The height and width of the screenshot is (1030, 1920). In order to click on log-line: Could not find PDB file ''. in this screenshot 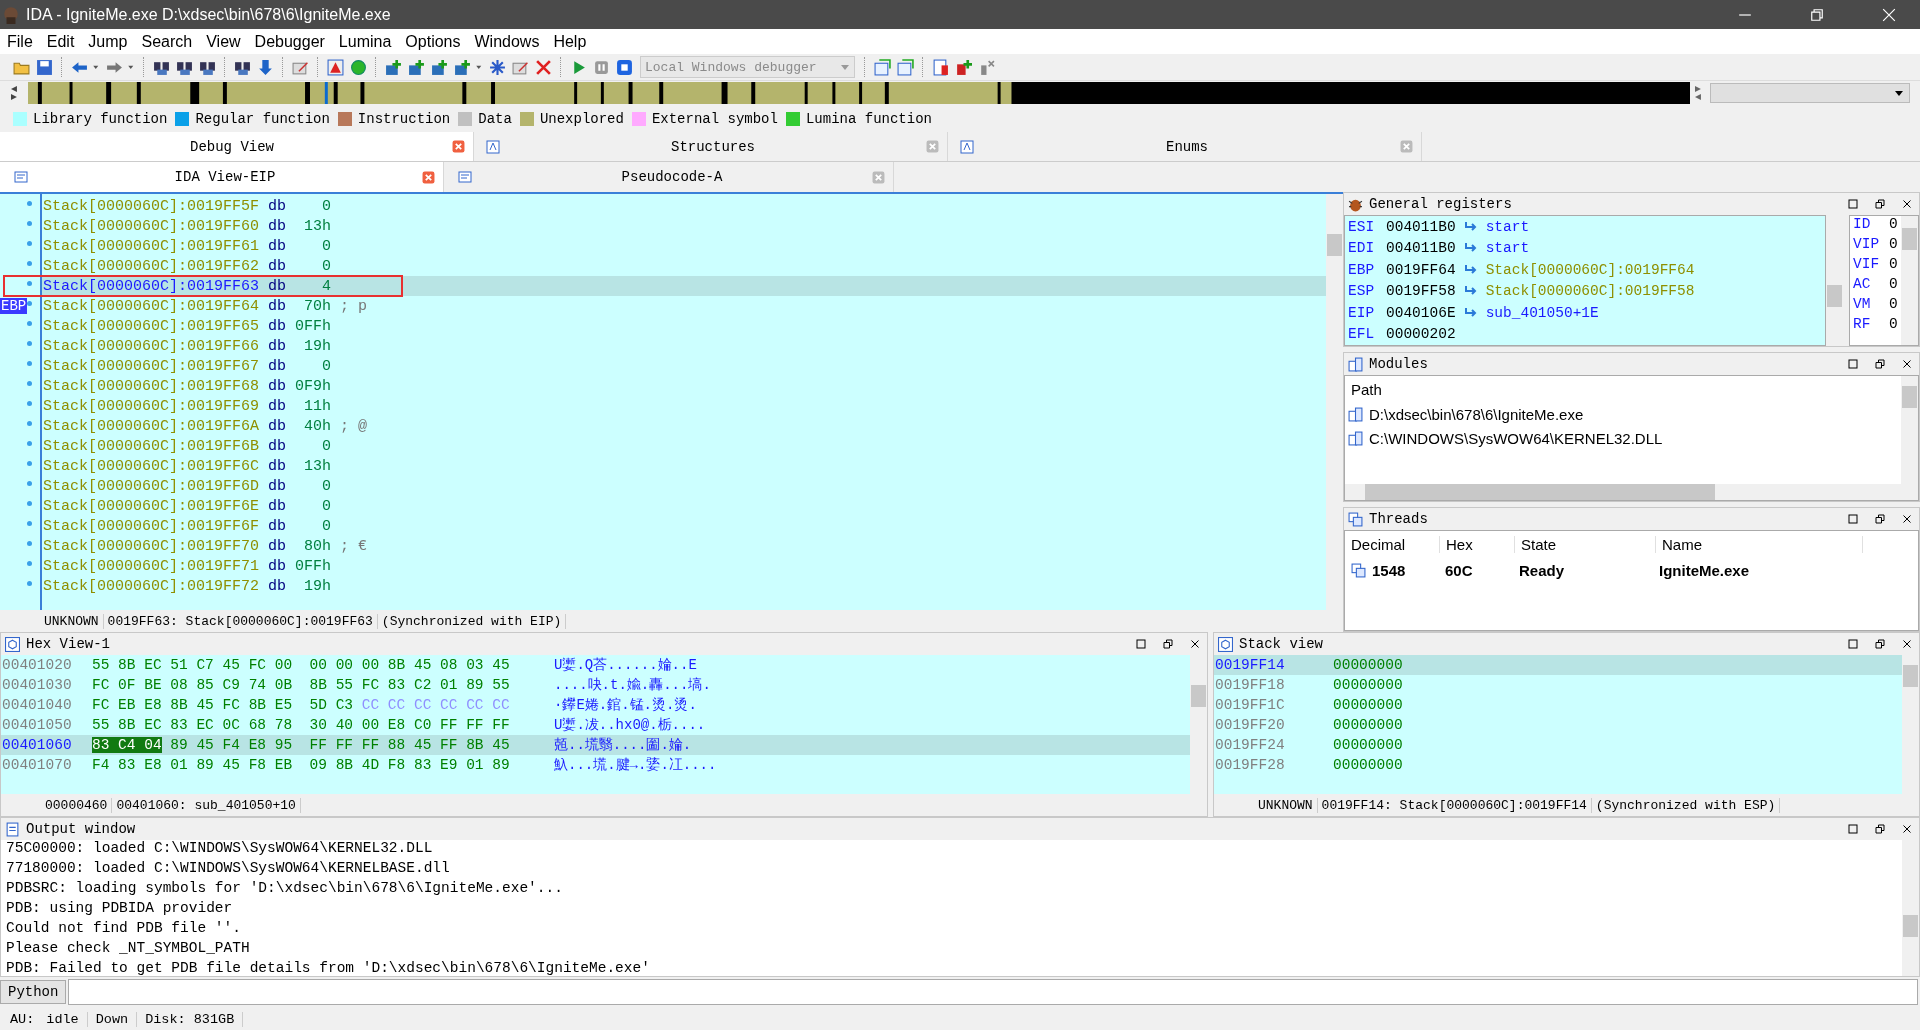, I will do `click(124, 929)`.